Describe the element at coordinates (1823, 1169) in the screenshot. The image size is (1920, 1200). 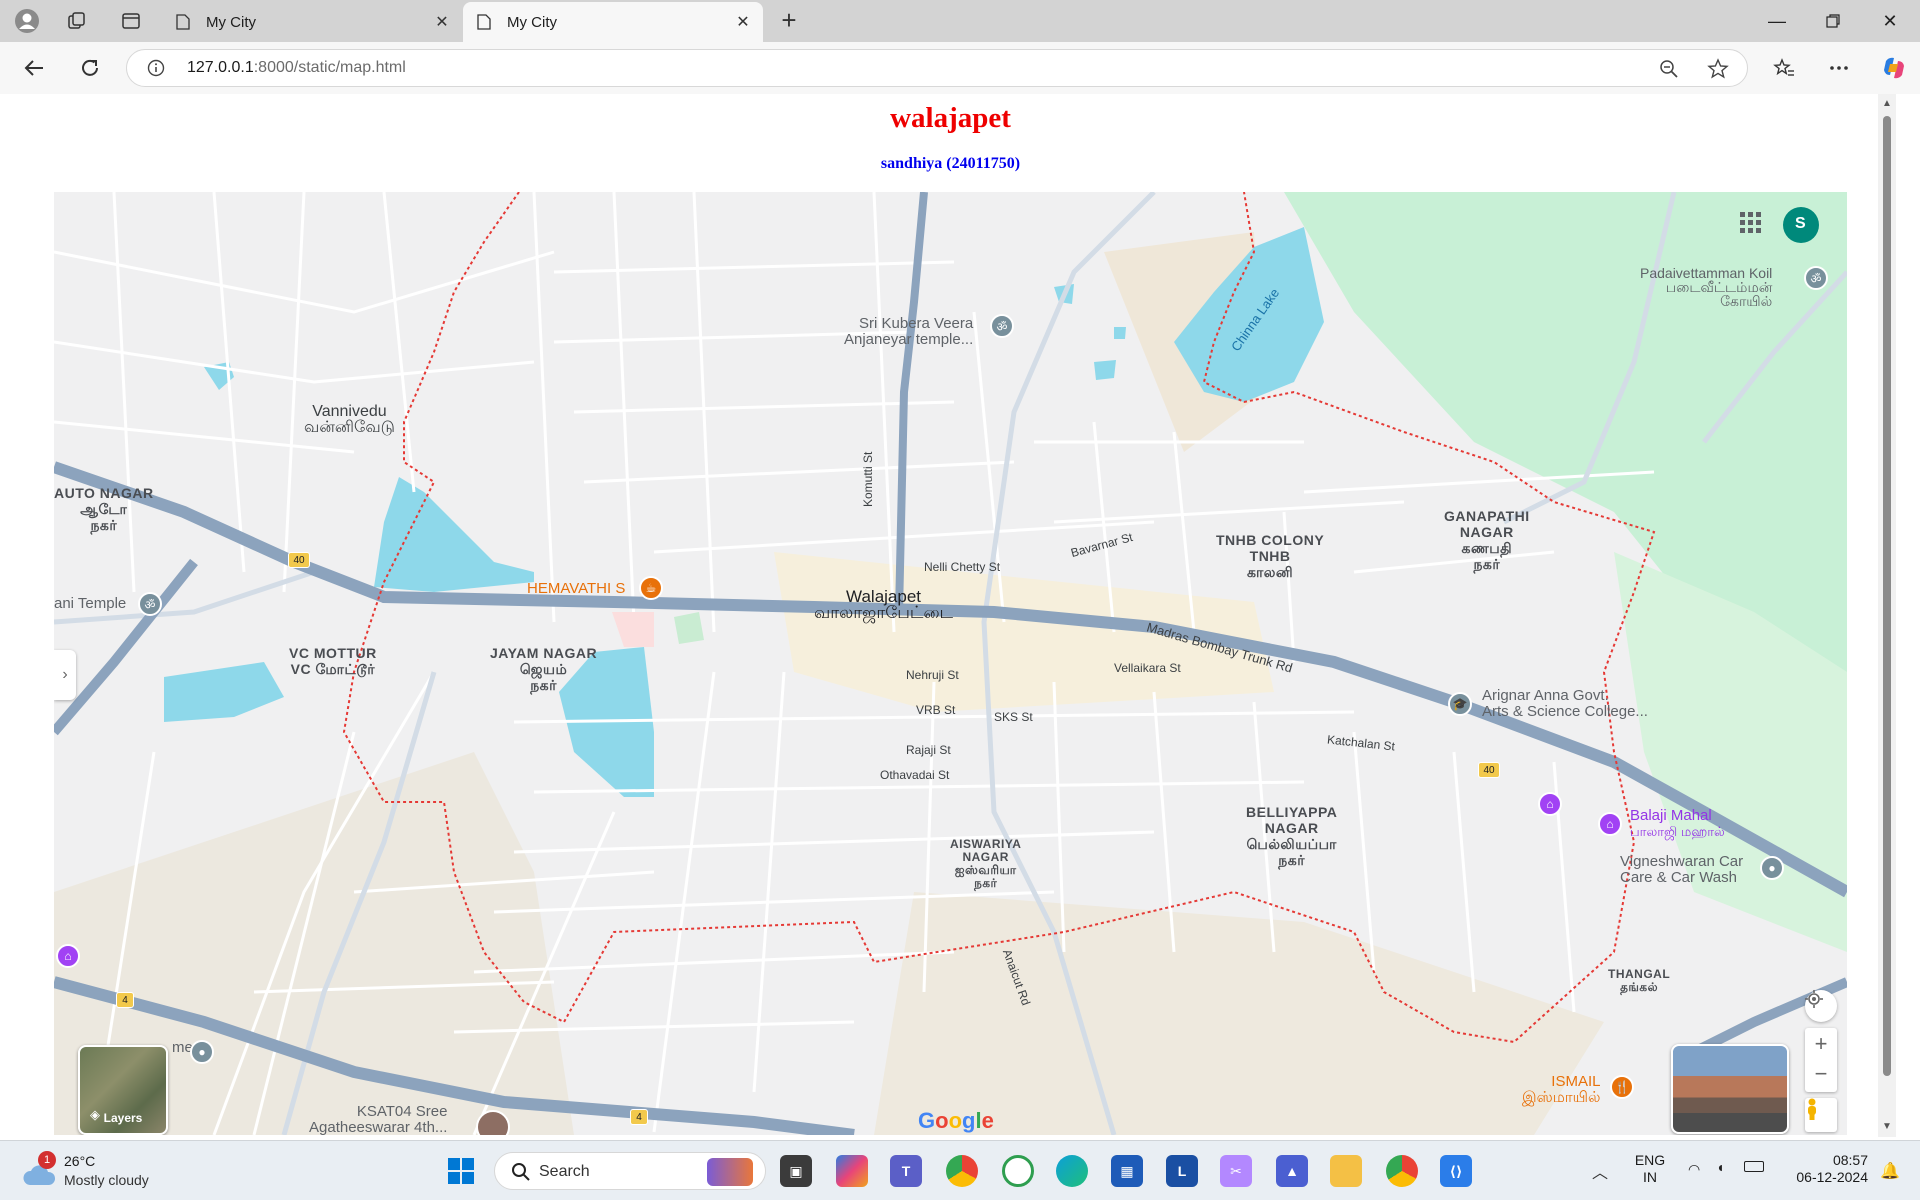
I see `clock: 08:57 06-12-2024` at that location.